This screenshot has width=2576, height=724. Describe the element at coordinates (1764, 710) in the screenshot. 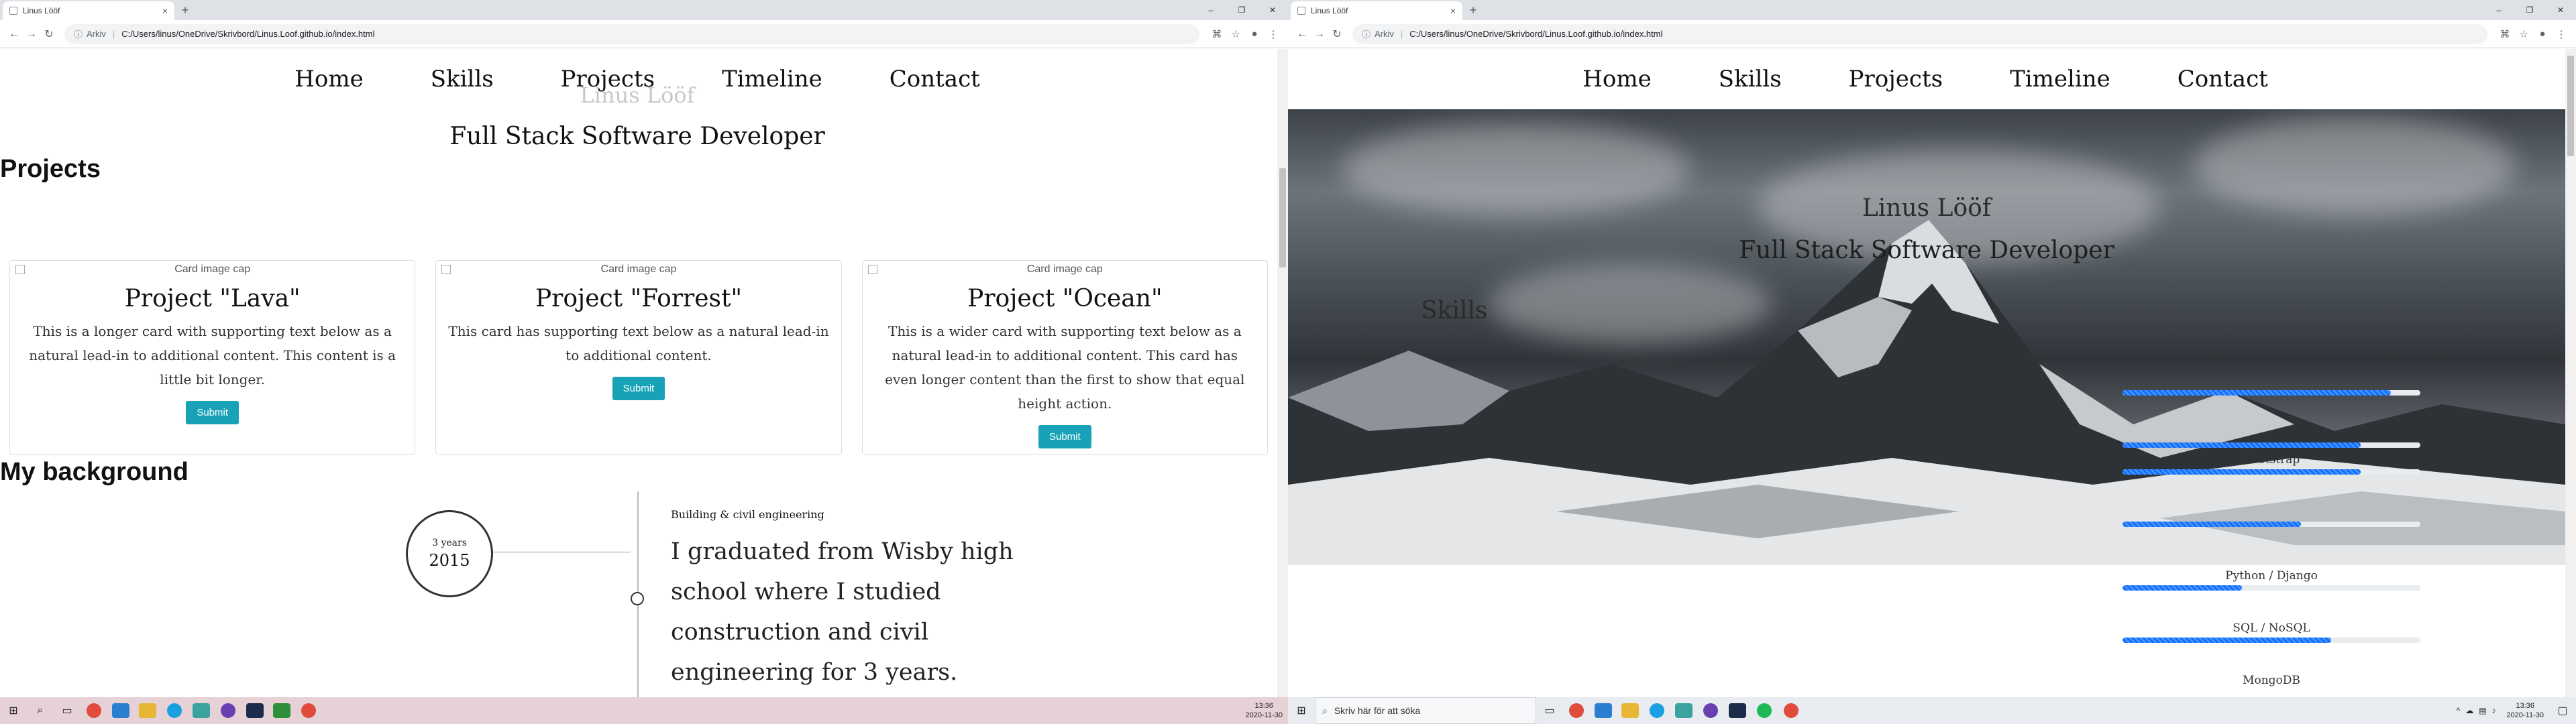

I see `spotify-icon` at that location.